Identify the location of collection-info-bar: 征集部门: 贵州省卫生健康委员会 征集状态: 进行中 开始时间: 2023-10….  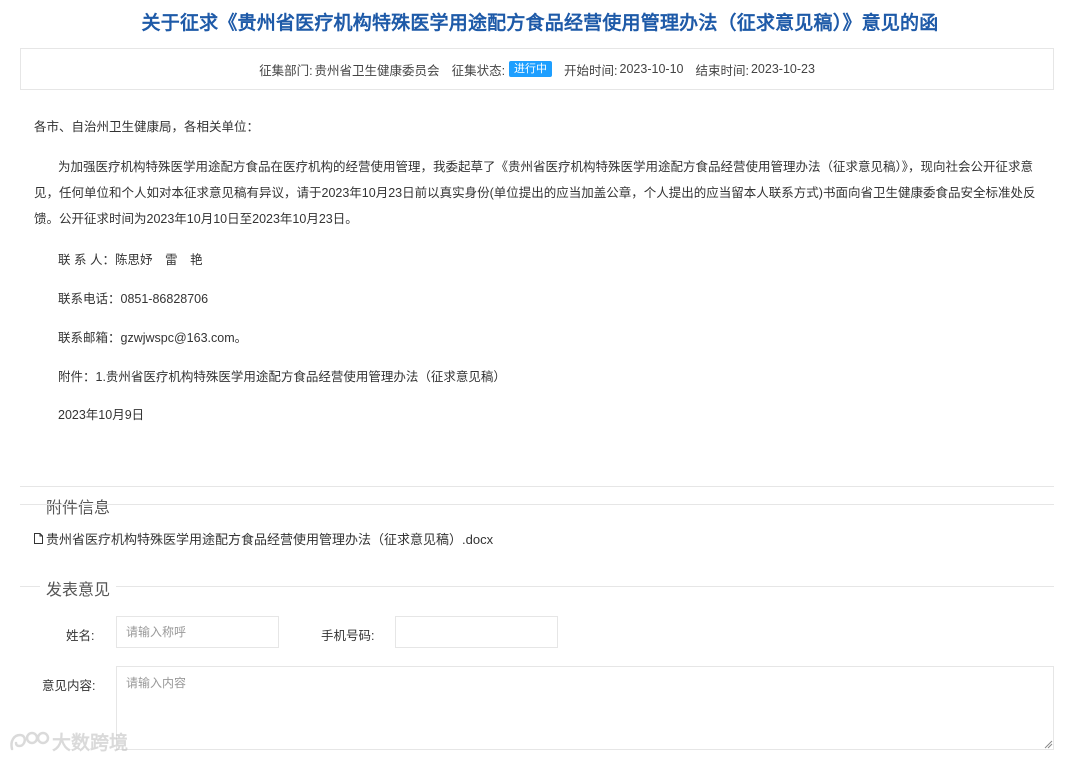
(537, 69).